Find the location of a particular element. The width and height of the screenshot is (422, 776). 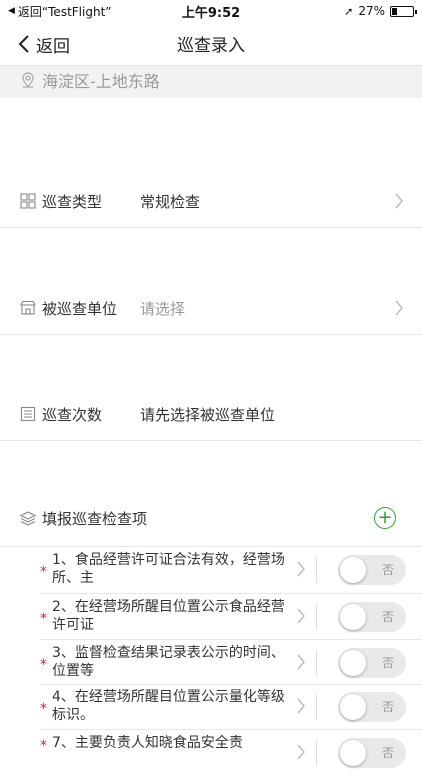

checklist-header: 填报巡查检查项 + is located at coordinates (211, 518).